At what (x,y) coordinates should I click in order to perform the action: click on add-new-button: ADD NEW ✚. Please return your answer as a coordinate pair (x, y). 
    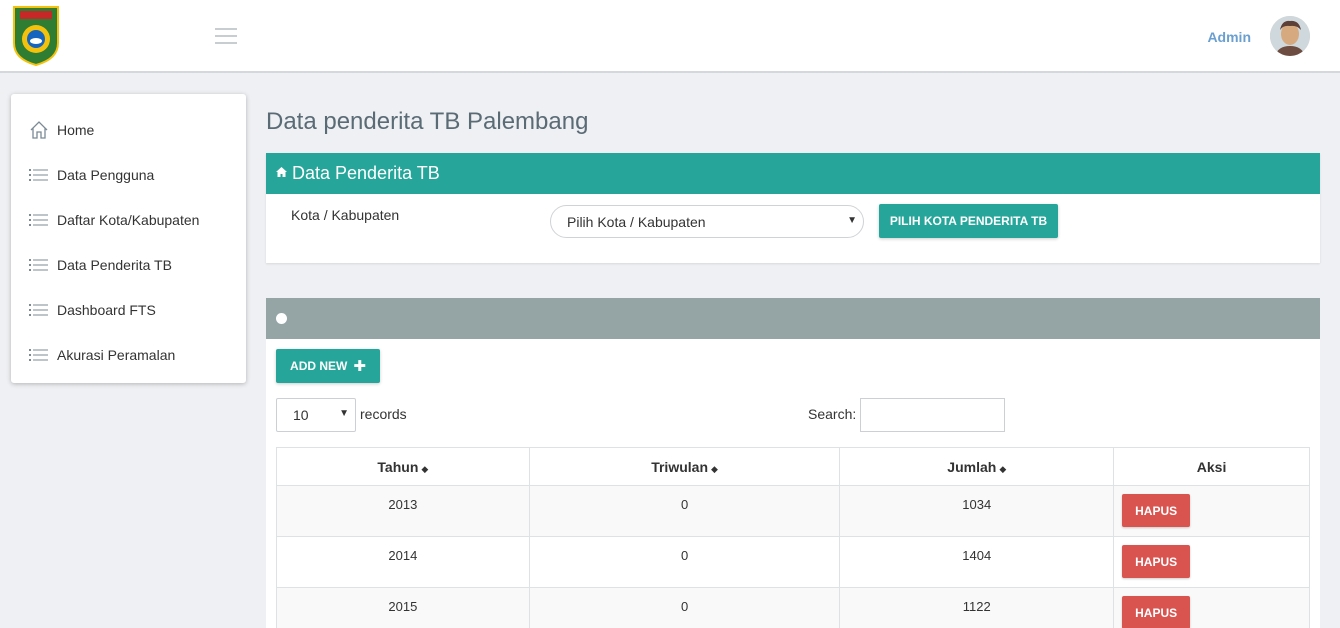
    Looking at the image, I should click on (328, 366).